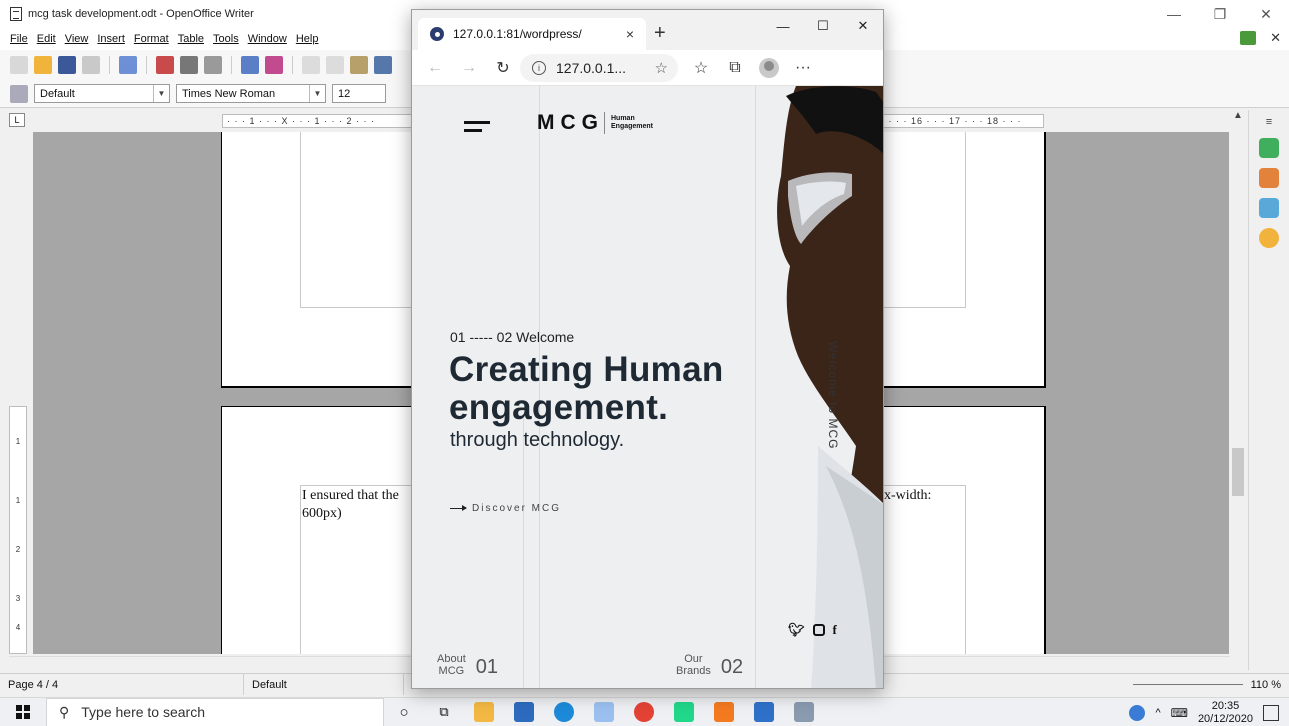 This screenshot has height=726, width=1289. What do you see at coordinates (503, 68) in the screenshot?
I see `refresh-button: ↻` at bounding box center [503, 68].